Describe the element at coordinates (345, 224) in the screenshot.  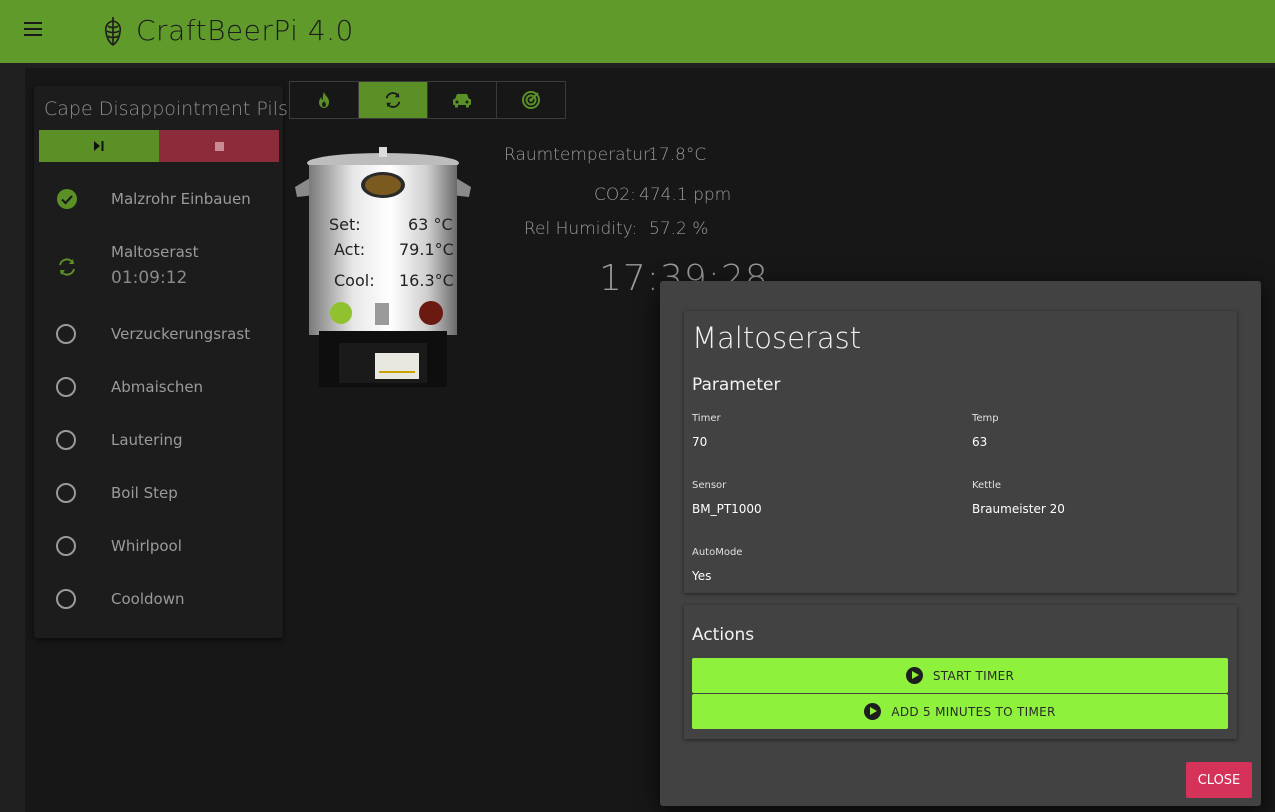
I see `kettle-set-label: Set:` at that location.